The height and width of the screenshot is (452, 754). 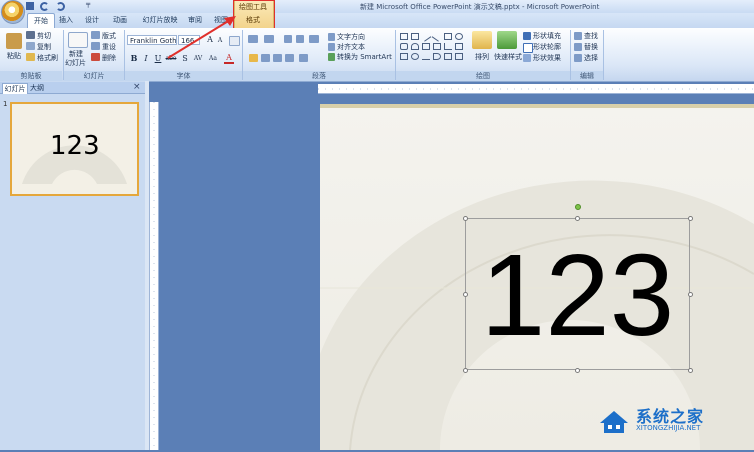 I want to click on group-label-clipboard: 剪贴板, so click(x=31, y=76).